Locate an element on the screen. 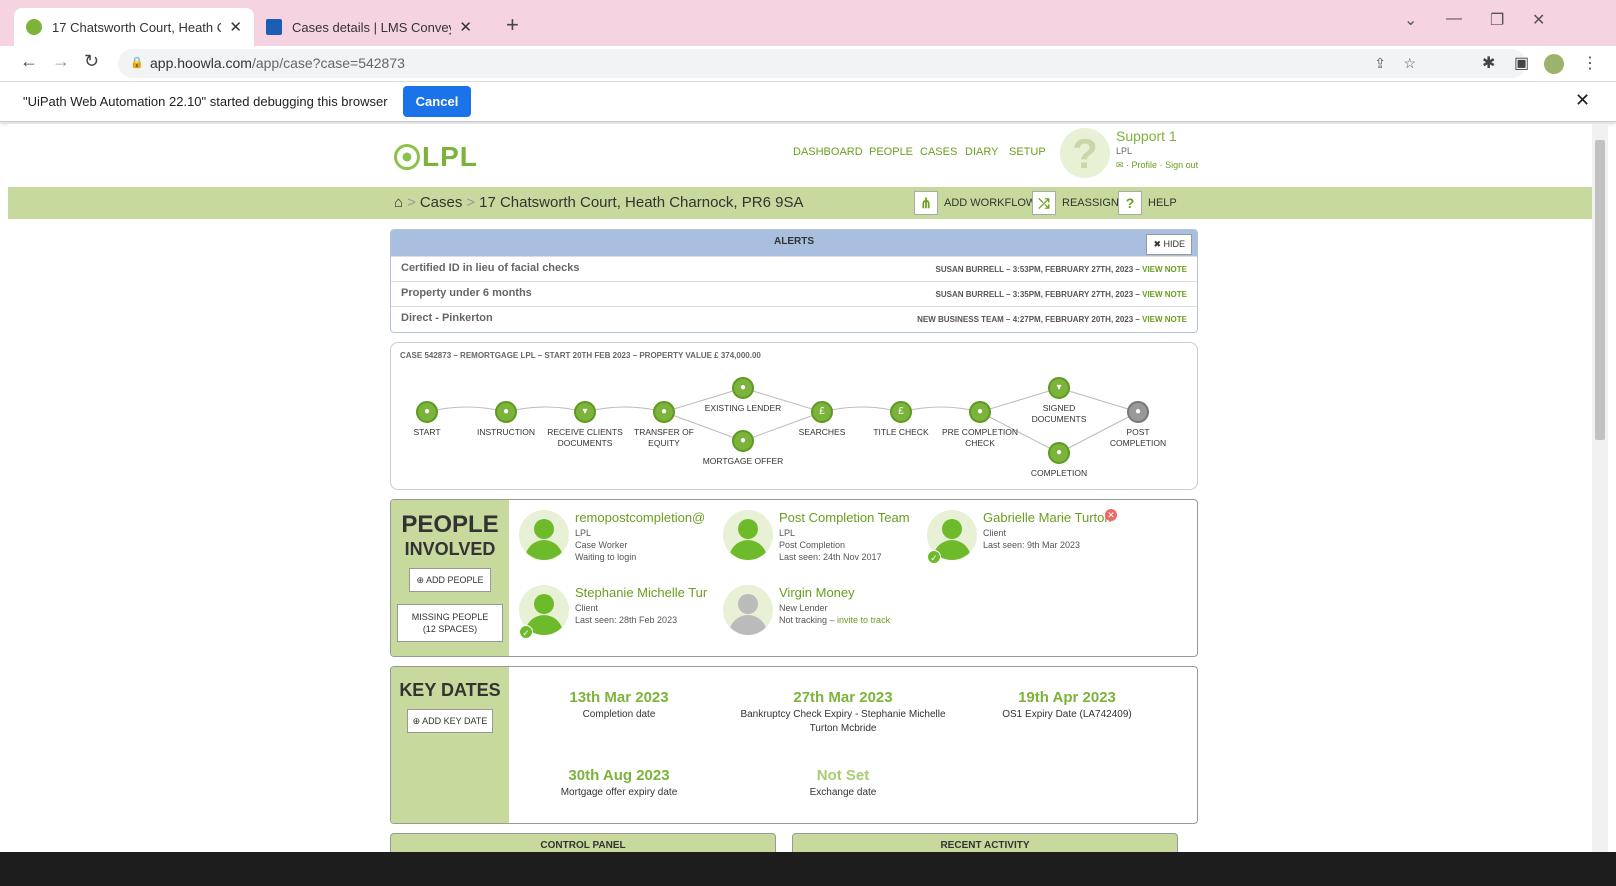 The width and height of the screenshot is (1616, 886). key-date-item: Not Set Exchange date is located at coordinates (843, 783).